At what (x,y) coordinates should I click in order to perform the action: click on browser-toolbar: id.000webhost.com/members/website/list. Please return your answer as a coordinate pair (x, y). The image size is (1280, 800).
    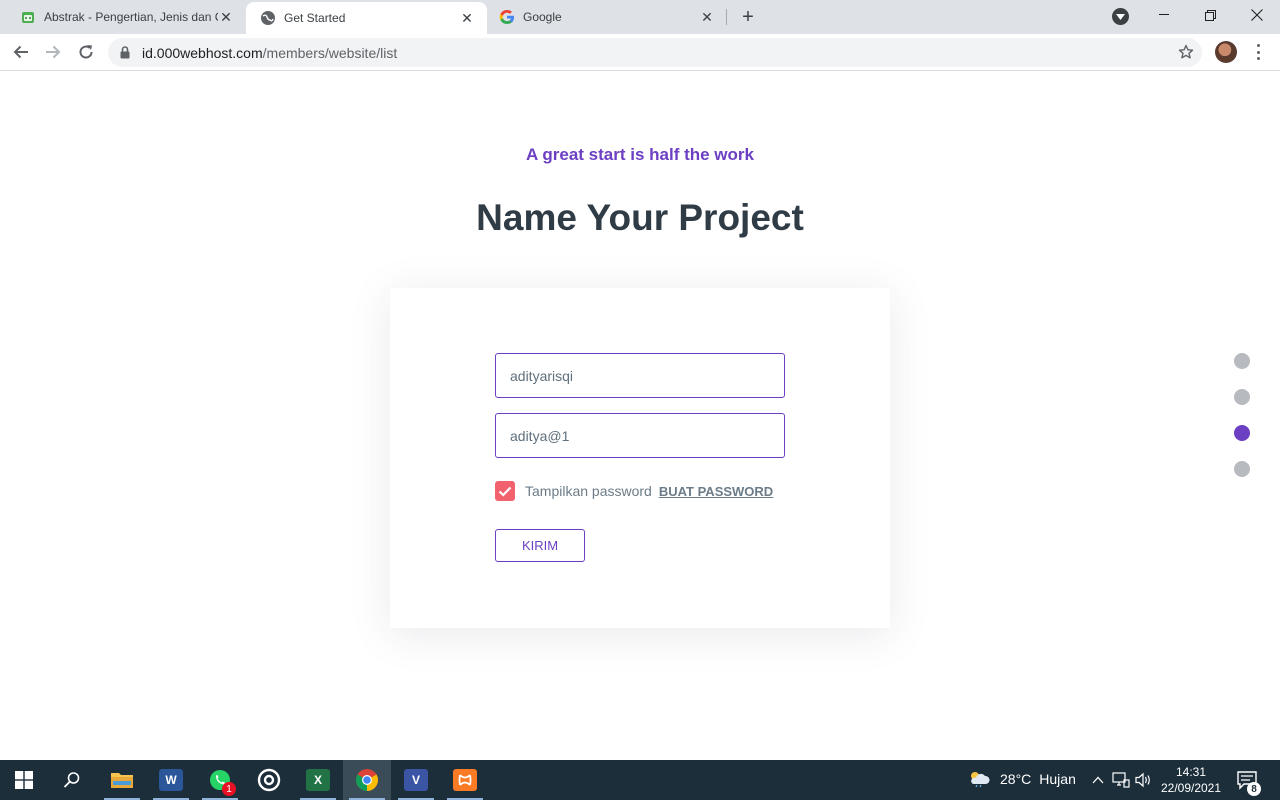
    Looking at the image, I should click on (640, 52).